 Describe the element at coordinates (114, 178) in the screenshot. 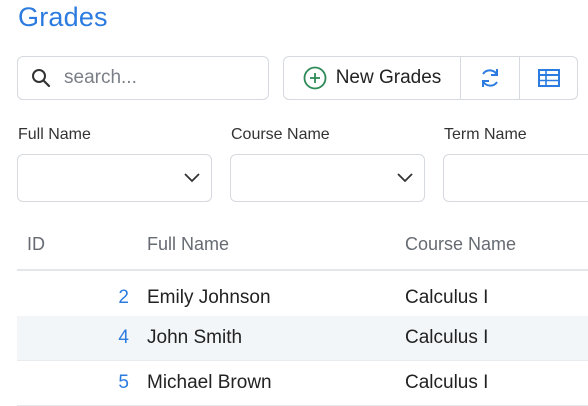

I see `full-name-filter-select` at that location.